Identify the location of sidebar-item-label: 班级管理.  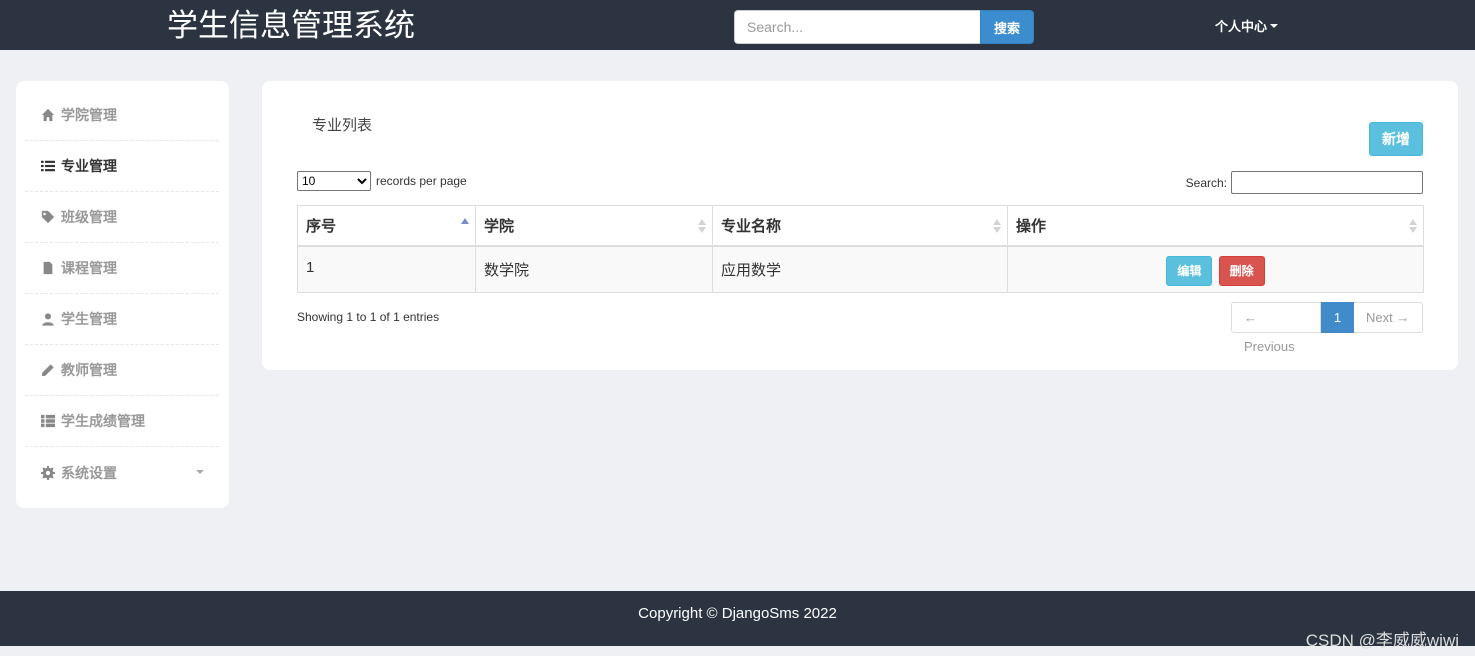
(89, 217).